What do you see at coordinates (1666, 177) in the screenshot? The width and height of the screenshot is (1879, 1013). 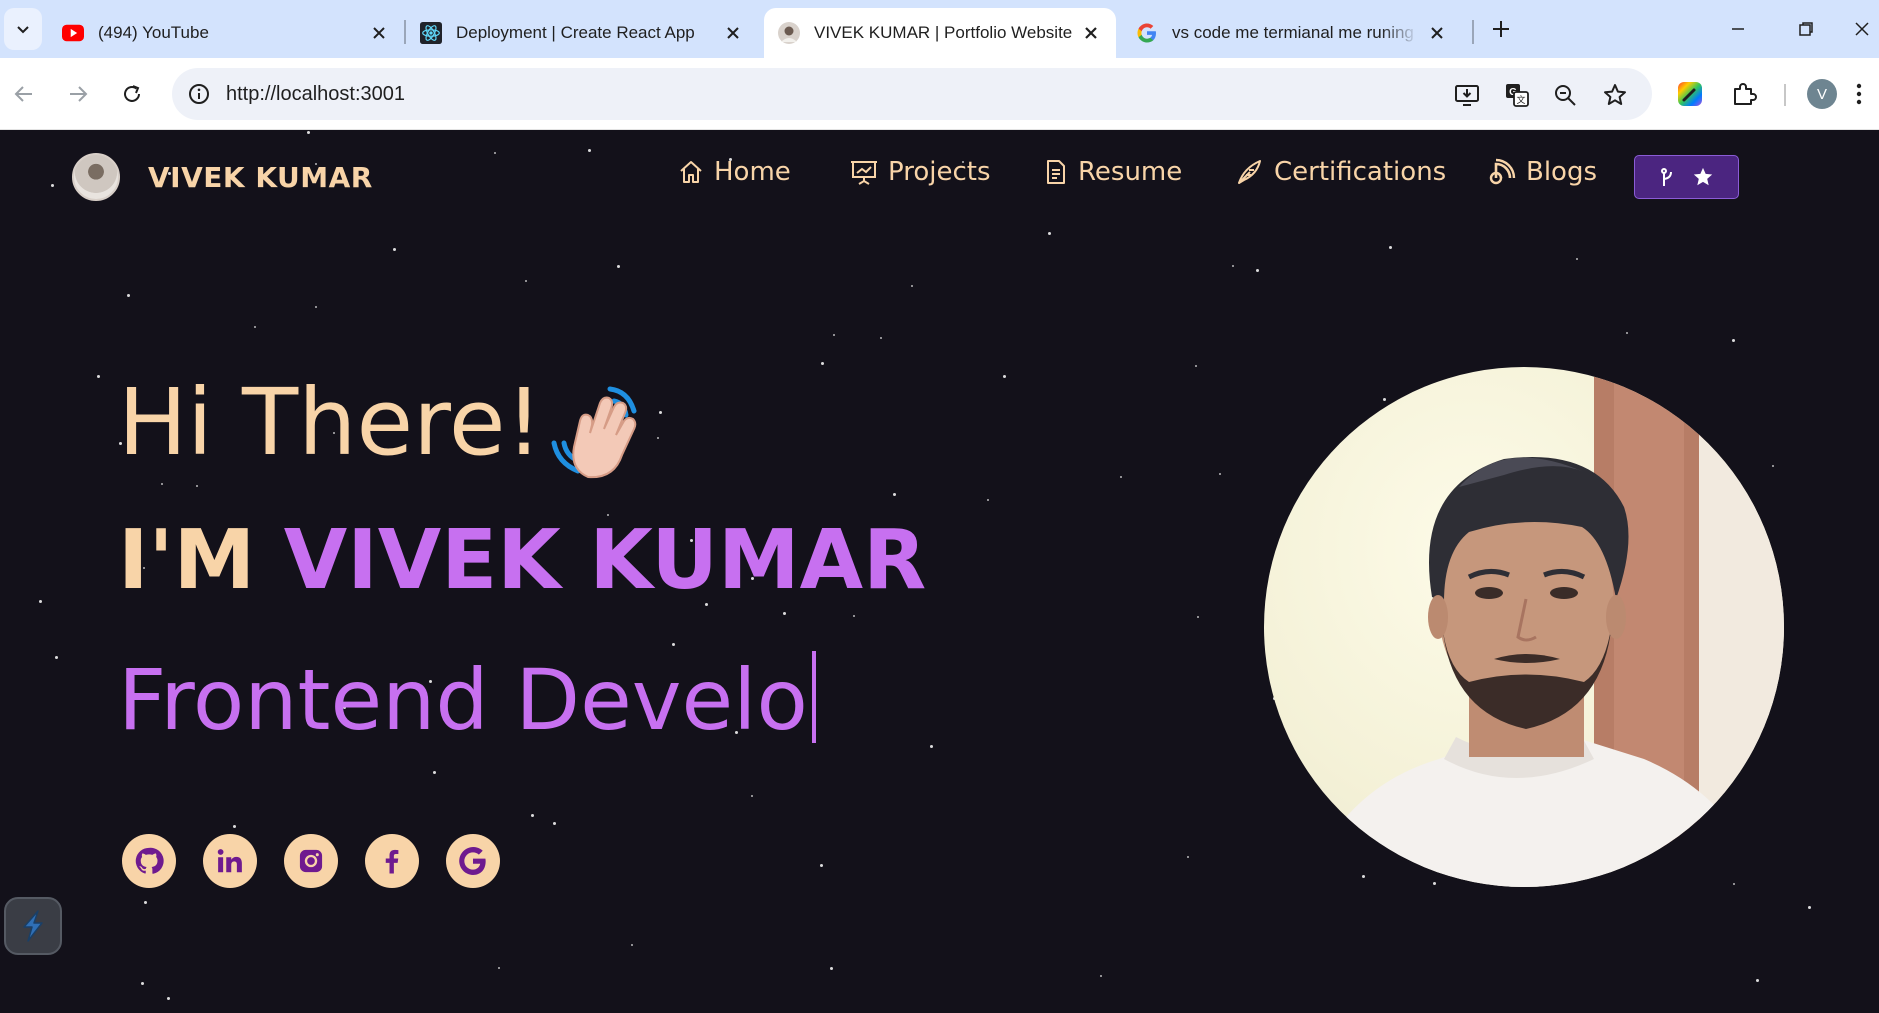 I see `git-fork-icon` at bounding box center [1666, 177].